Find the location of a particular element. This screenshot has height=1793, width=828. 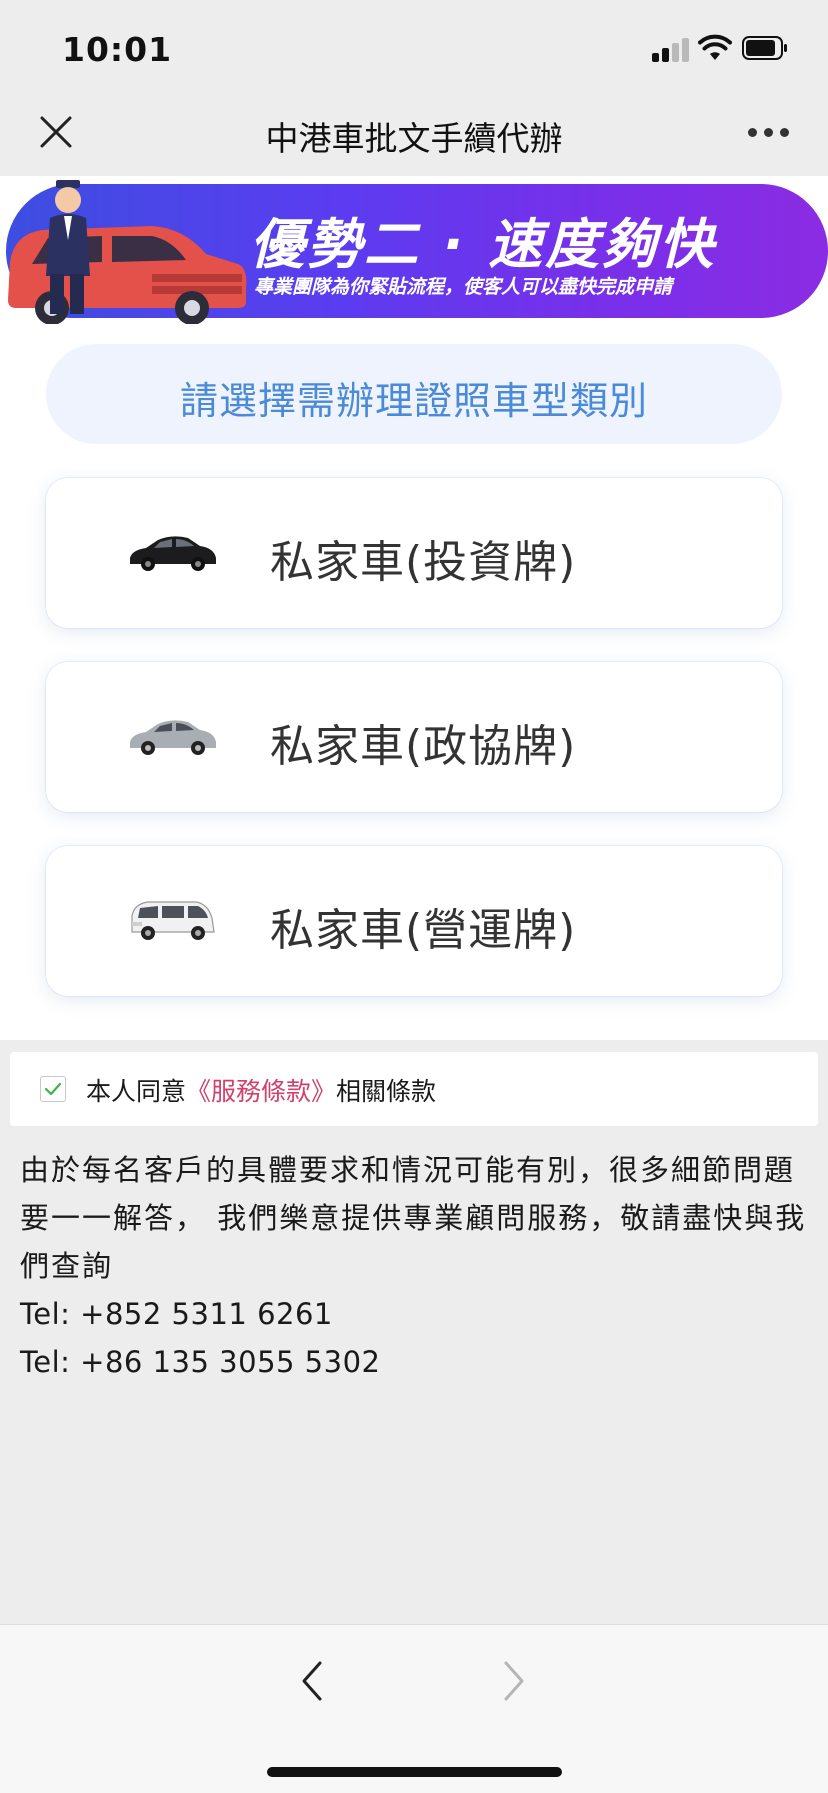

tel-cn: Tel: +86 135 3055 5302 is located at coordinates (415, 1362).